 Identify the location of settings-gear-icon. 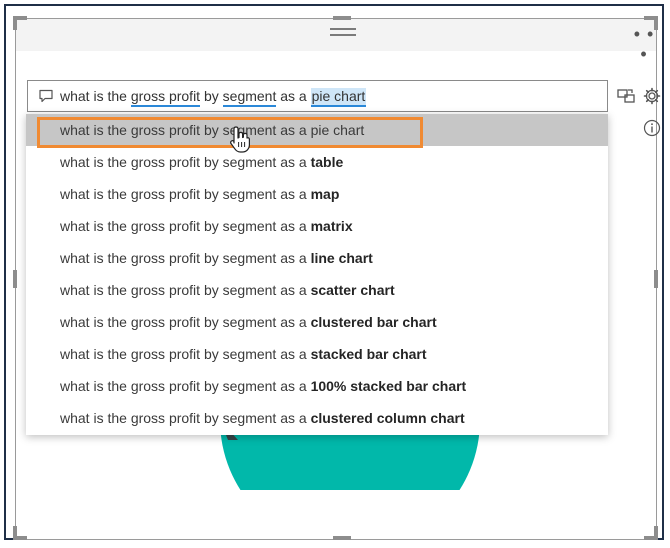
(652, 96).